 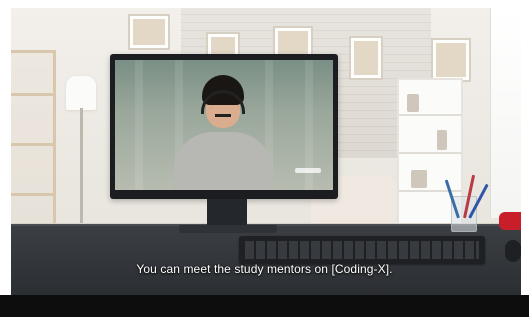 What do you see at coordinates (513, 251) in the screenshot?
I see `mouse` at bounding box center [513, 251].